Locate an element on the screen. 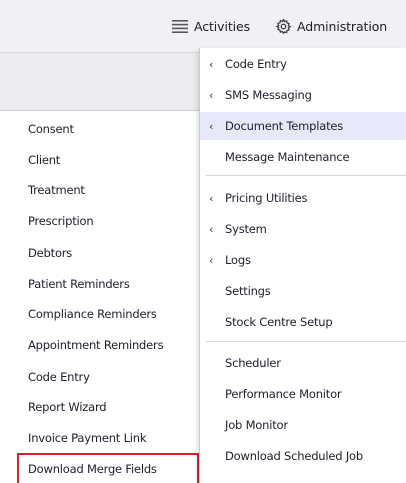 This screenshot has height=483, width=406. left-menu-item-treatment: Treatment is located at coordinates (56, 190).